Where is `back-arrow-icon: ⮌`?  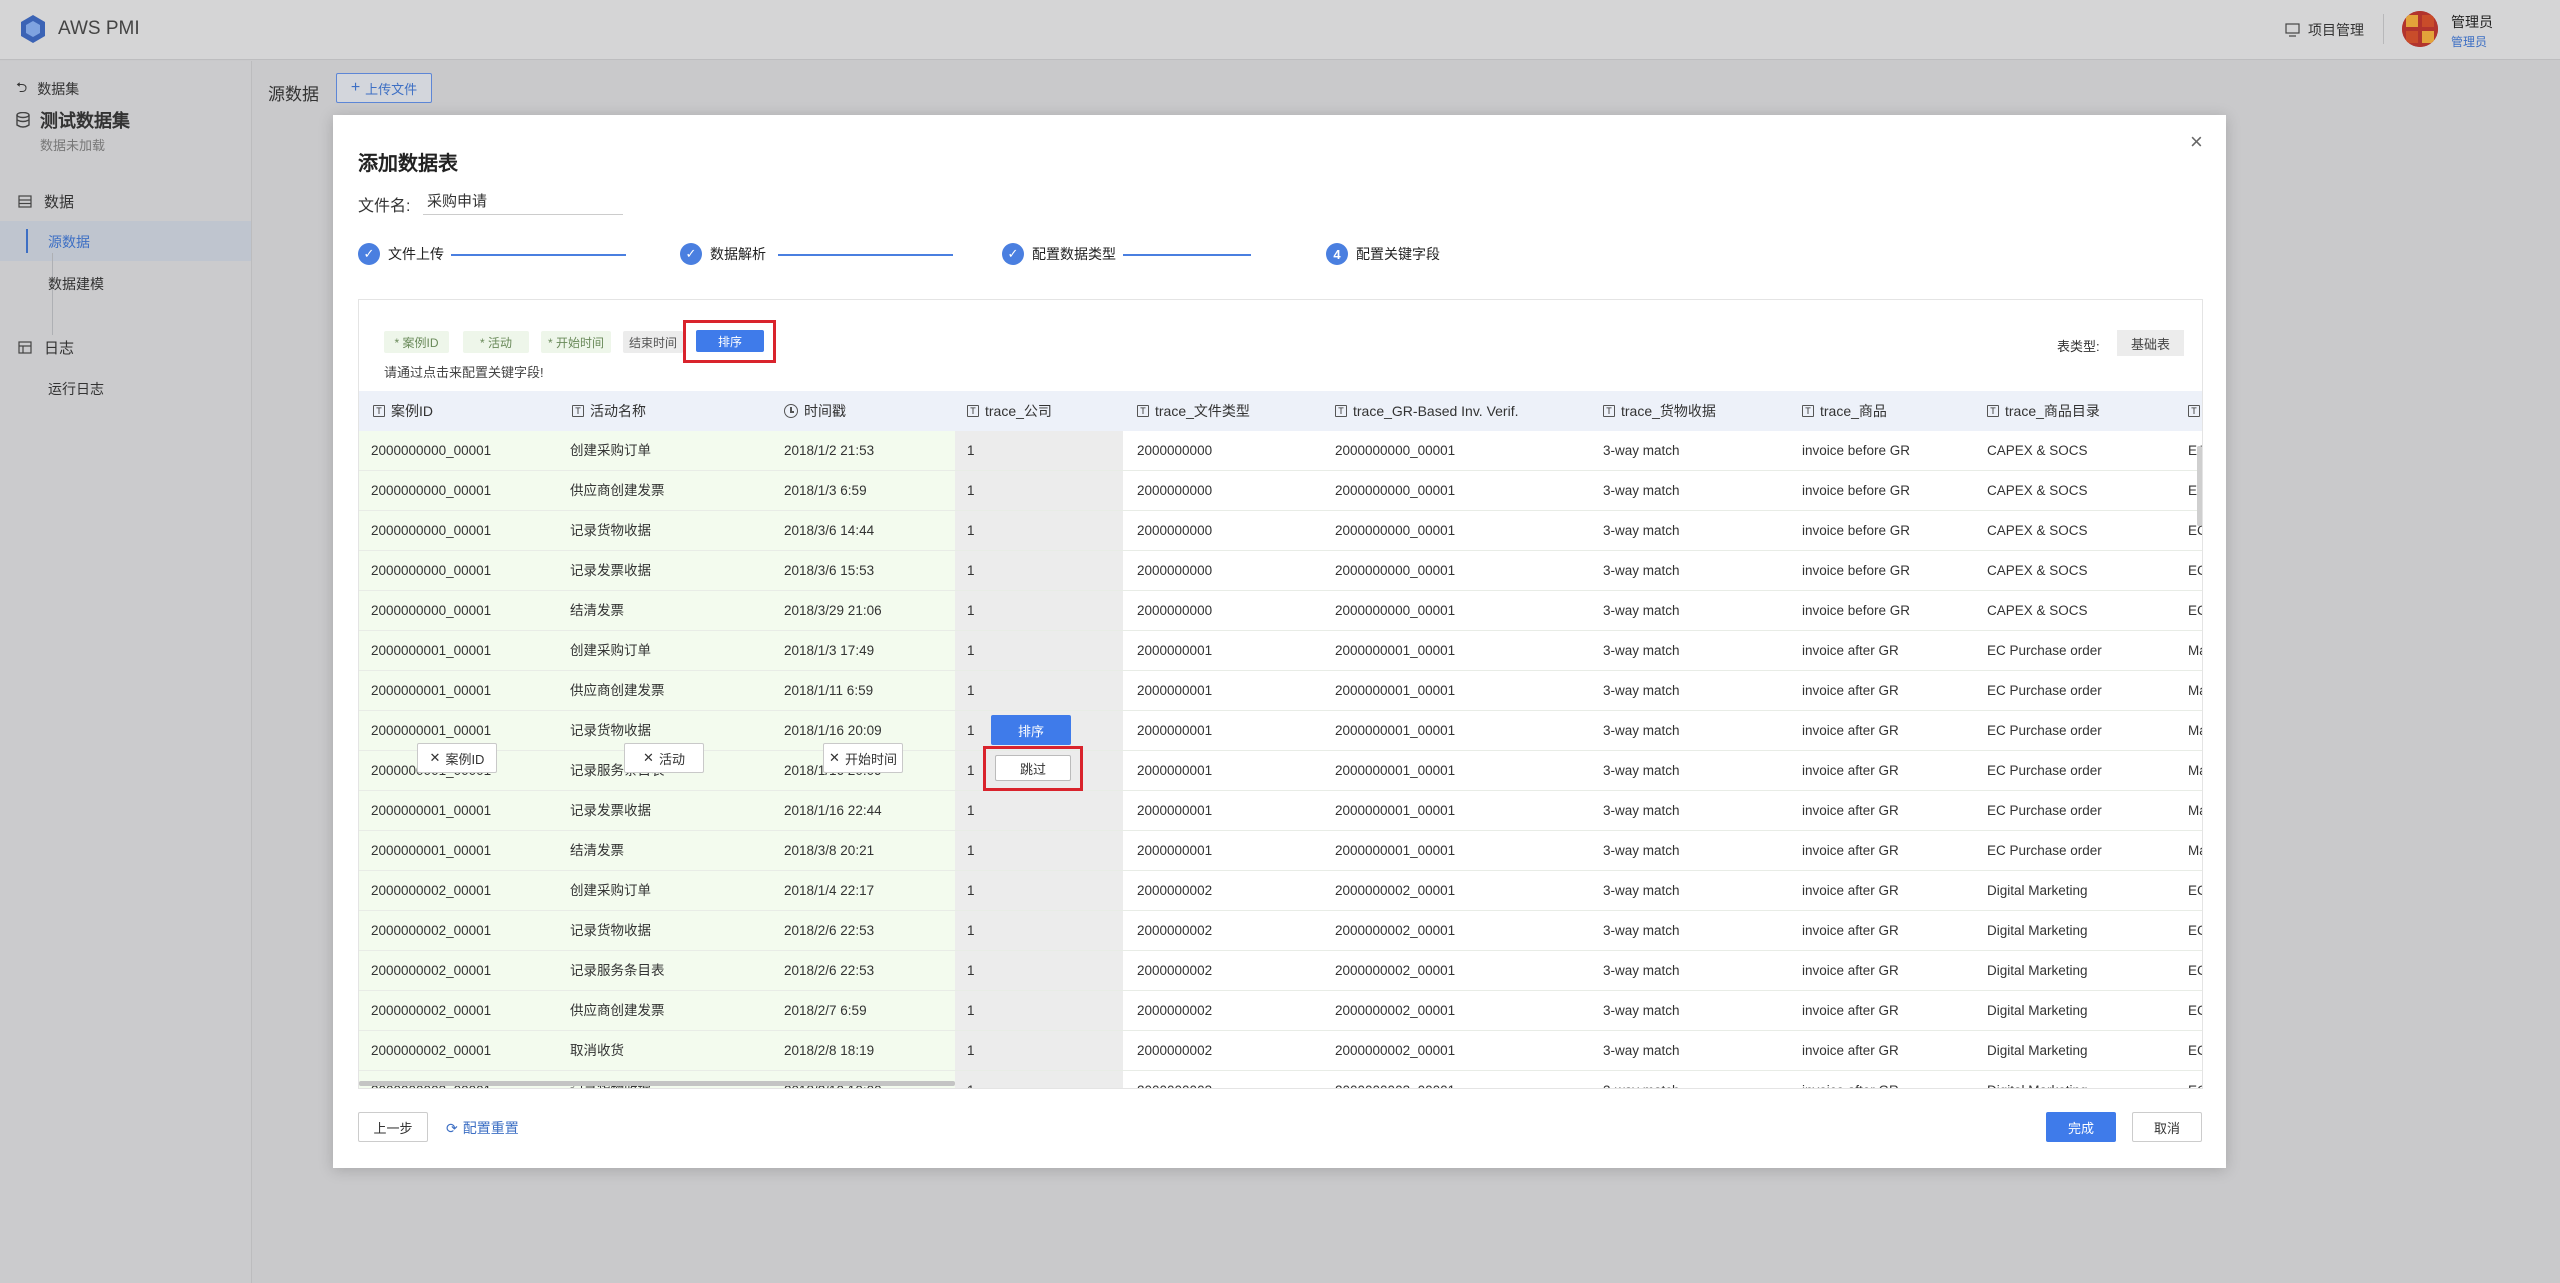 back-arrow-icon: ⮌ is located at coordinates (22, 87).